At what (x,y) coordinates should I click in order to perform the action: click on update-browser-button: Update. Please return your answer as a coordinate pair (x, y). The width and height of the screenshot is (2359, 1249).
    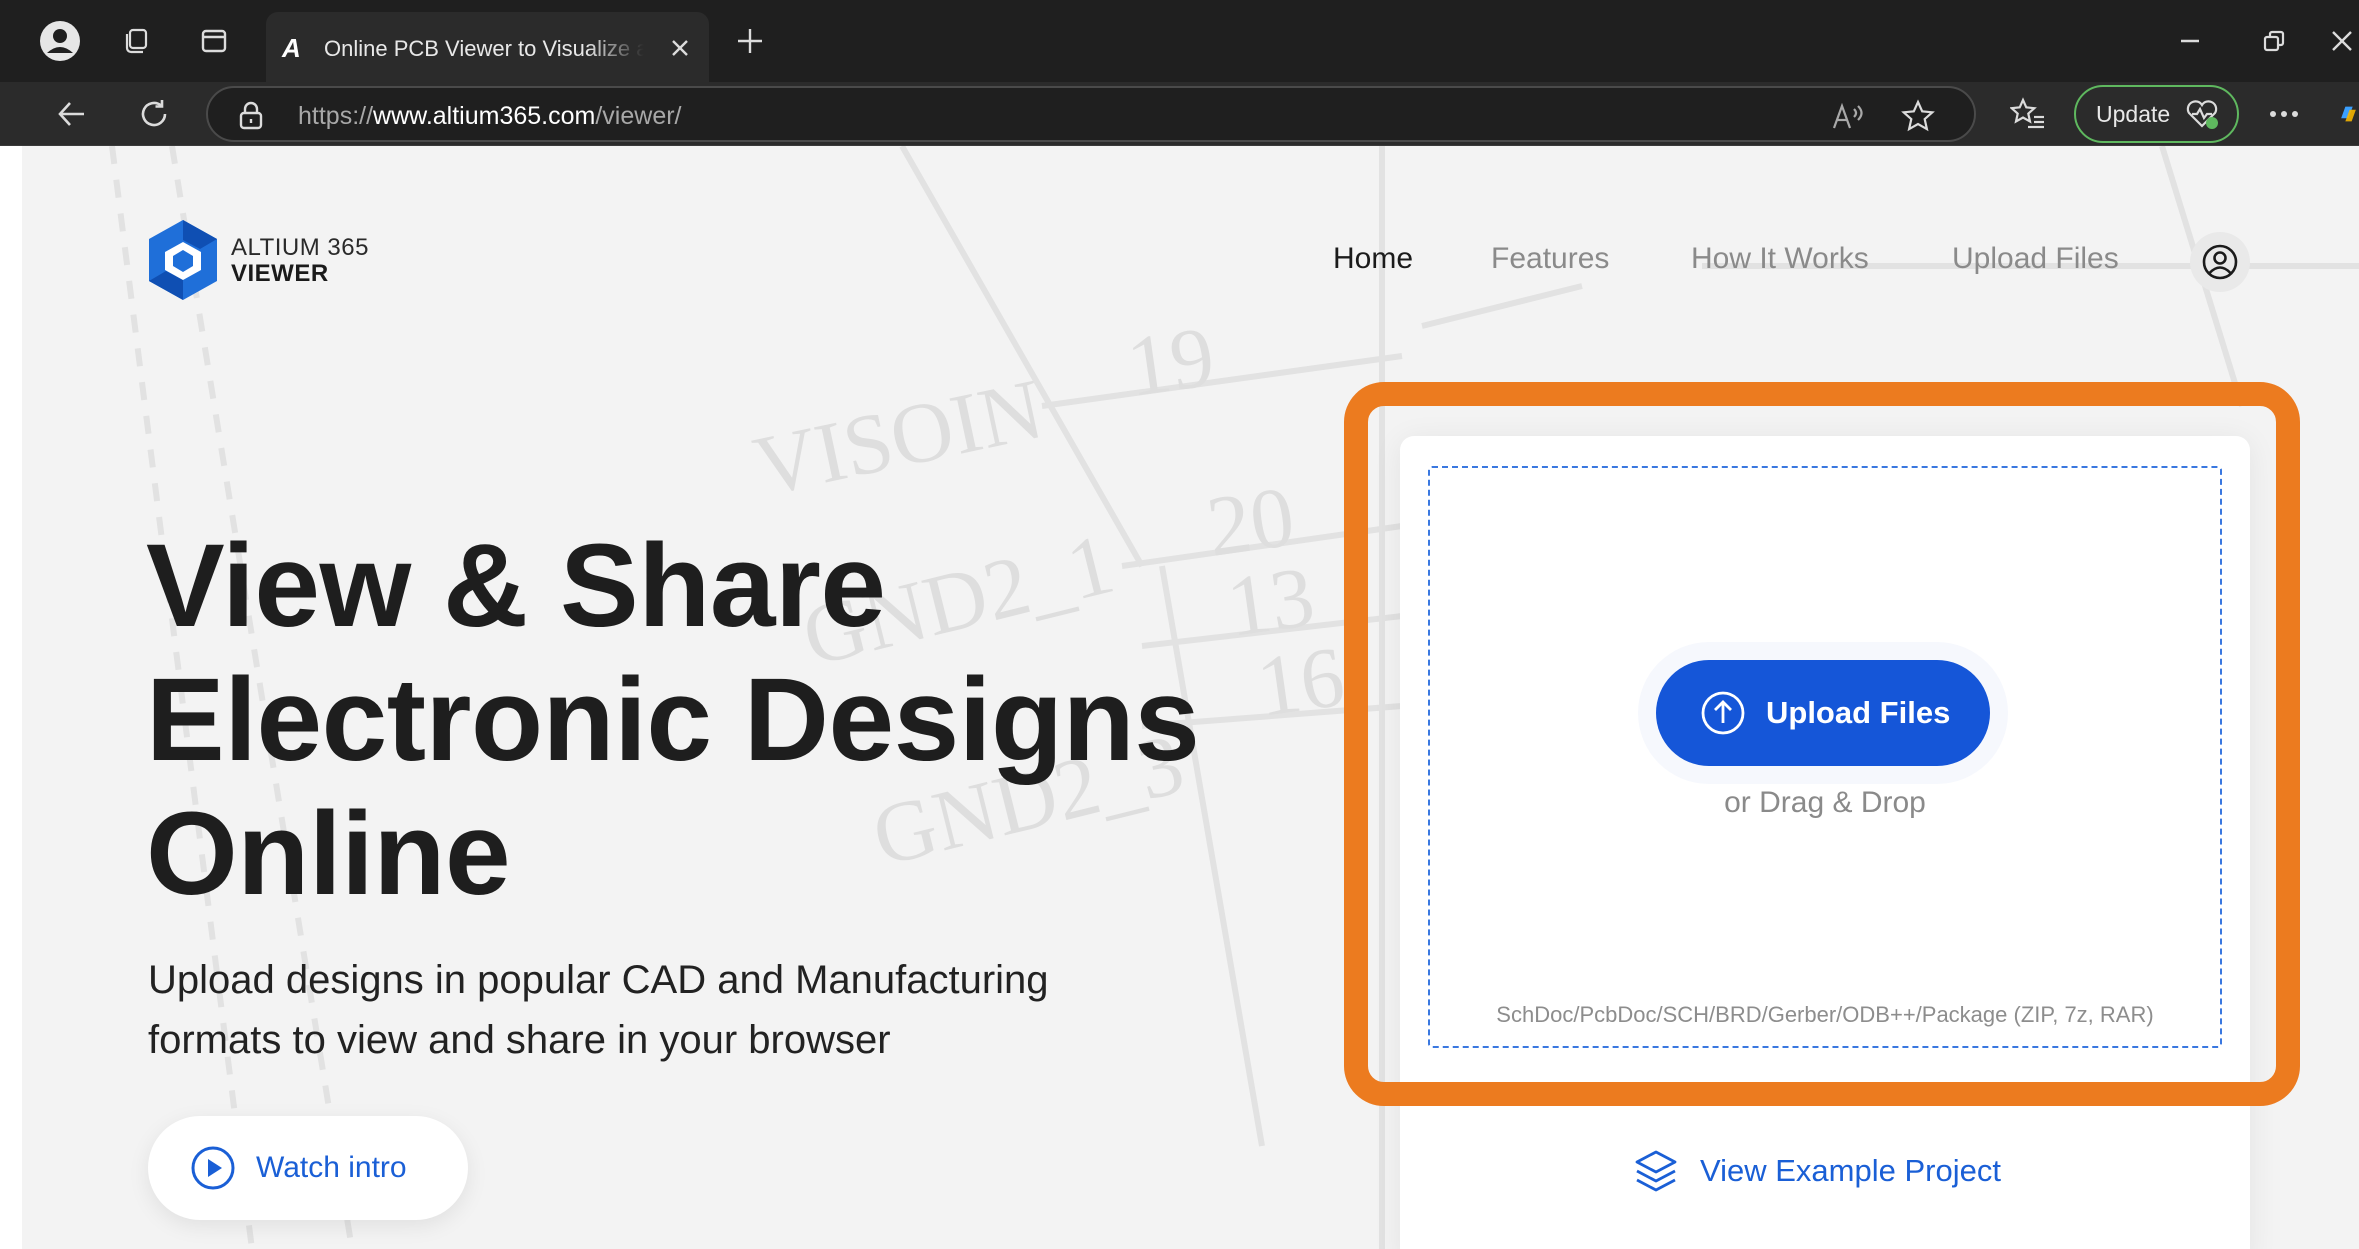
    Looking at the image, I should click on (2156, 114).